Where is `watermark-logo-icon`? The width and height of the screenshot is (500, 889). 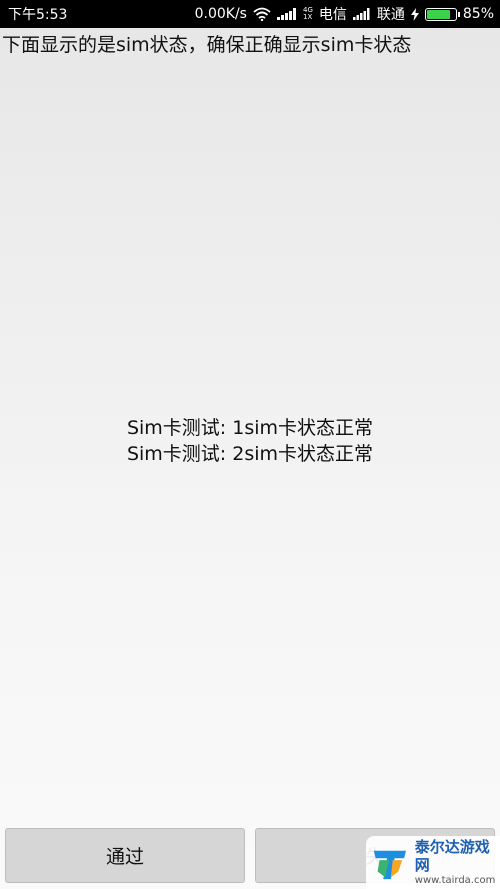 watermark-logo-icon is located at coordinates (389, 864).